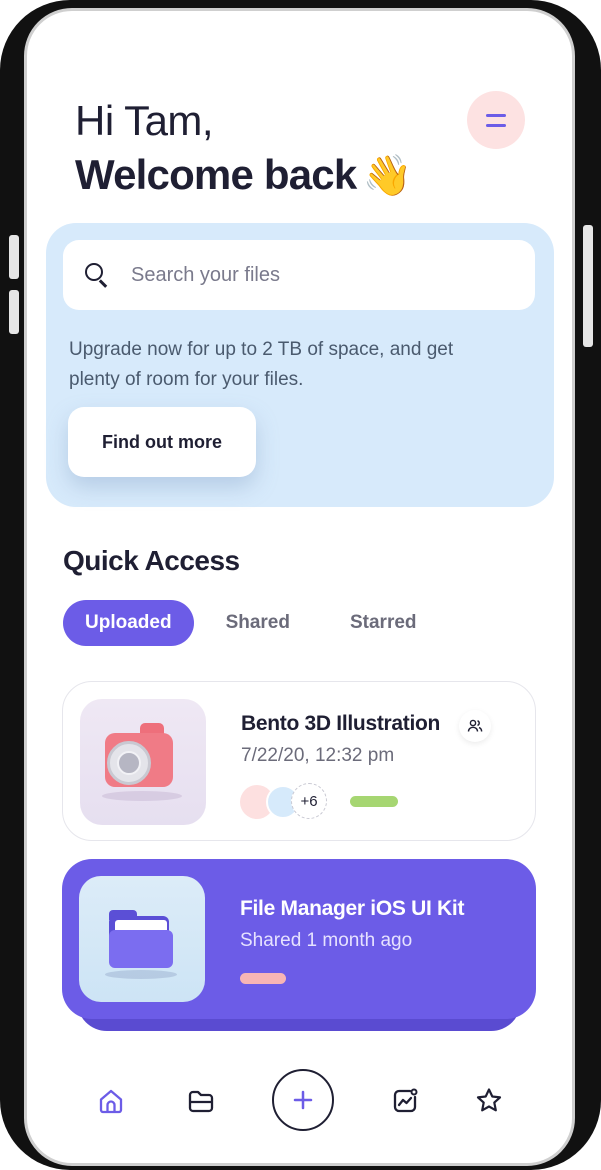 This screenshot has height=1170, width=601. Describe the element at coordinates (405, 1101) in the screenshot. I see `activity-icon` at that location.